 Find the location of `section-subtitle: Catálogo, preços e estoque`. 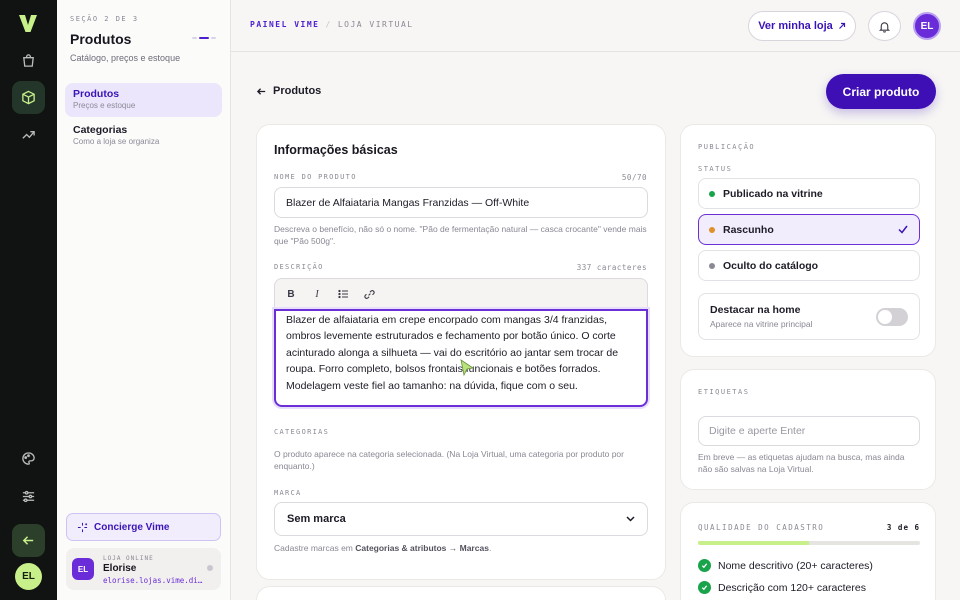

section-subtitle: Catálogo, preços e estoque is located at coordinates (125, 58).